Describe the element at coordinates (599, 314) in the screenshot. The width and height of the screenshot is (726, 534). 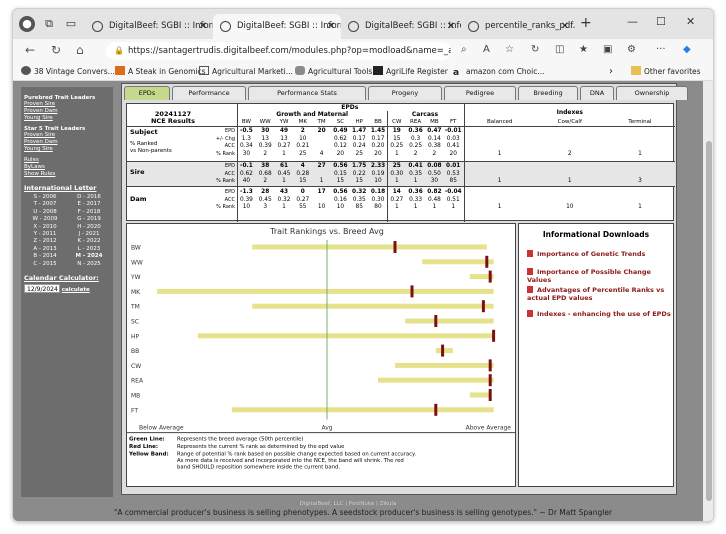
I see `download-link: Indexes - enhancing the use of EPDs` at that location.